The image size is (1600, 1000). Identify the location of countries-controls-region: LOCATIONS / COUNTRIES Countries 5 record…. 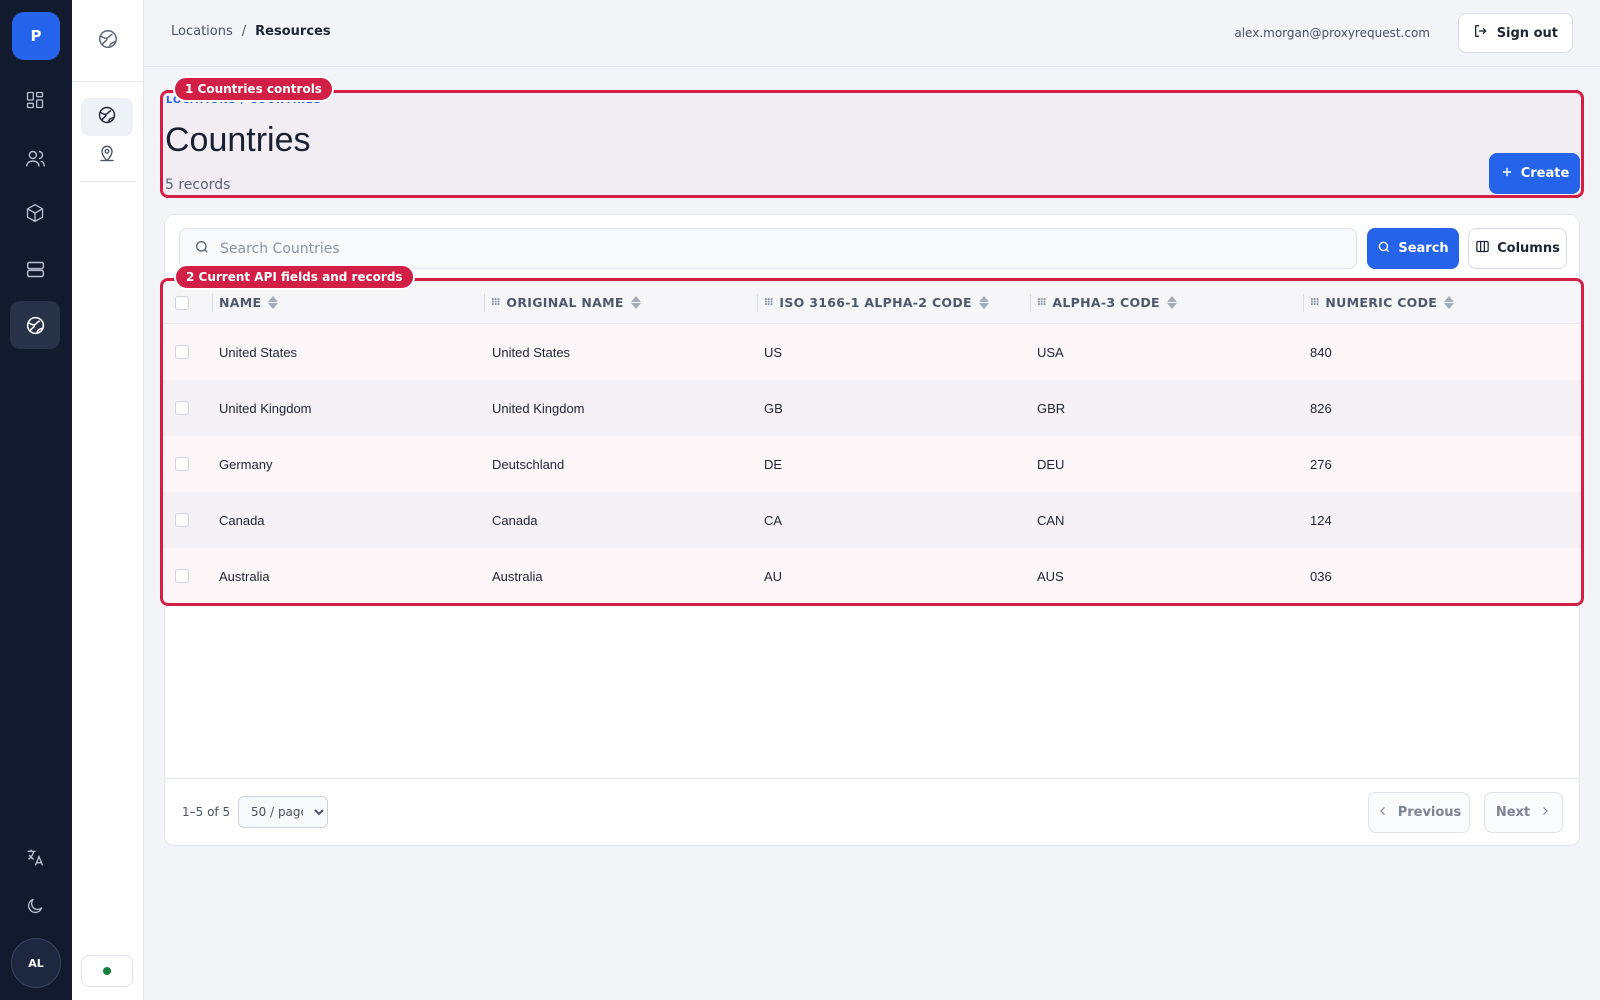
(872, 144).